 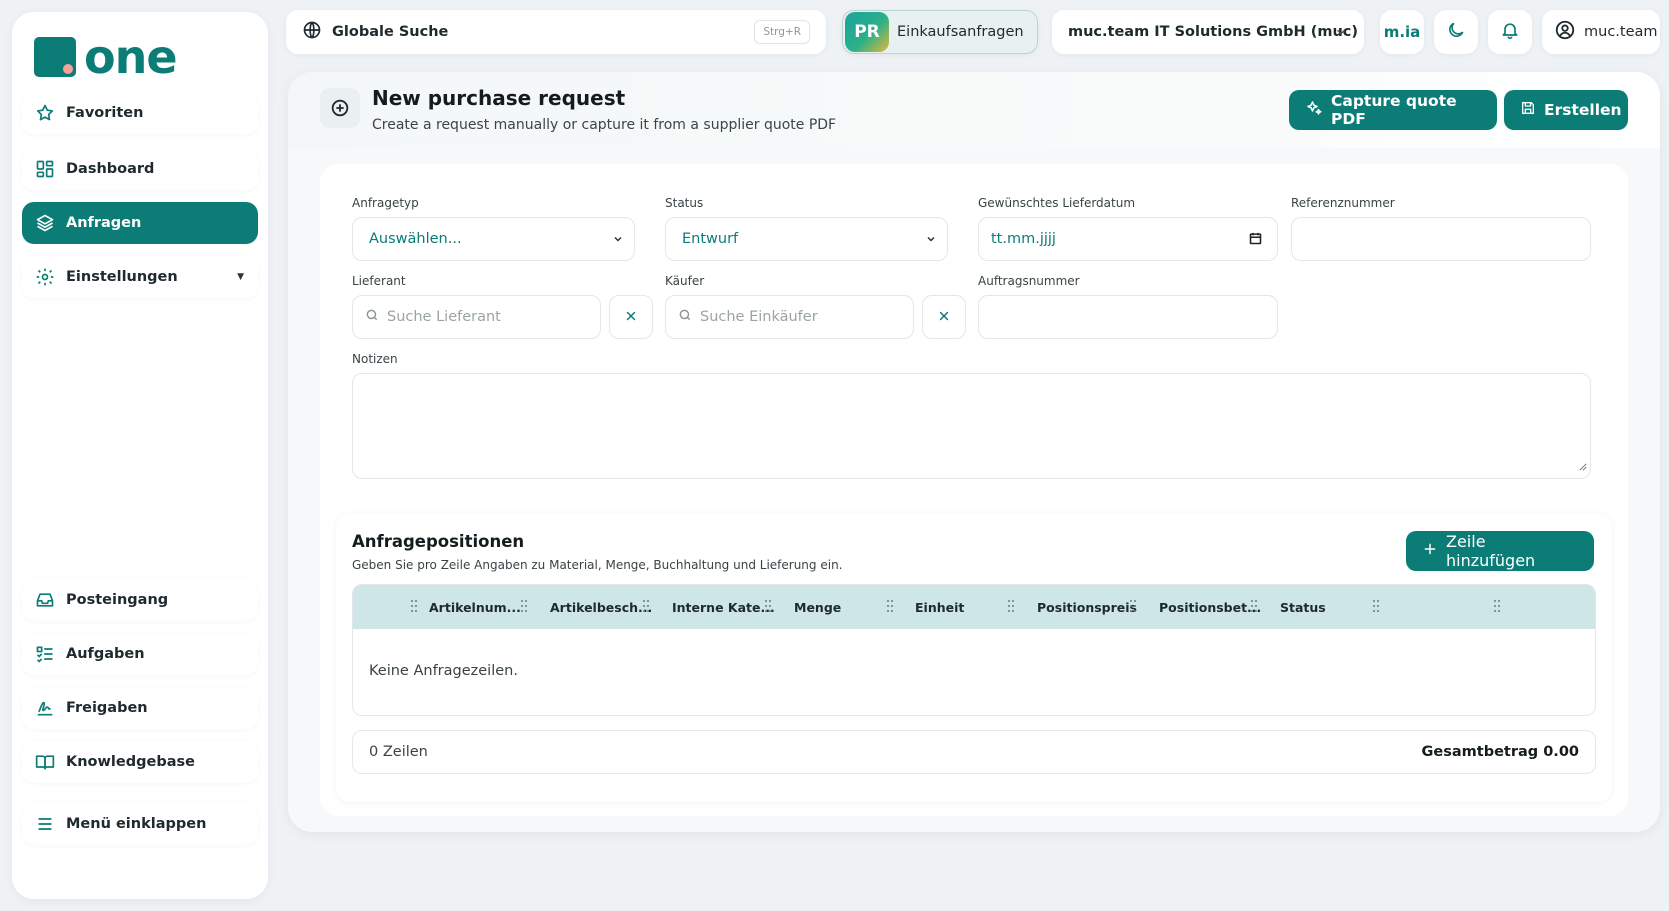 What do you see at coordinates (1500, 752) in the screenshot?
I see `total-amount: Gesamtbetrag 0.00` at bounding box center [1500, 752].